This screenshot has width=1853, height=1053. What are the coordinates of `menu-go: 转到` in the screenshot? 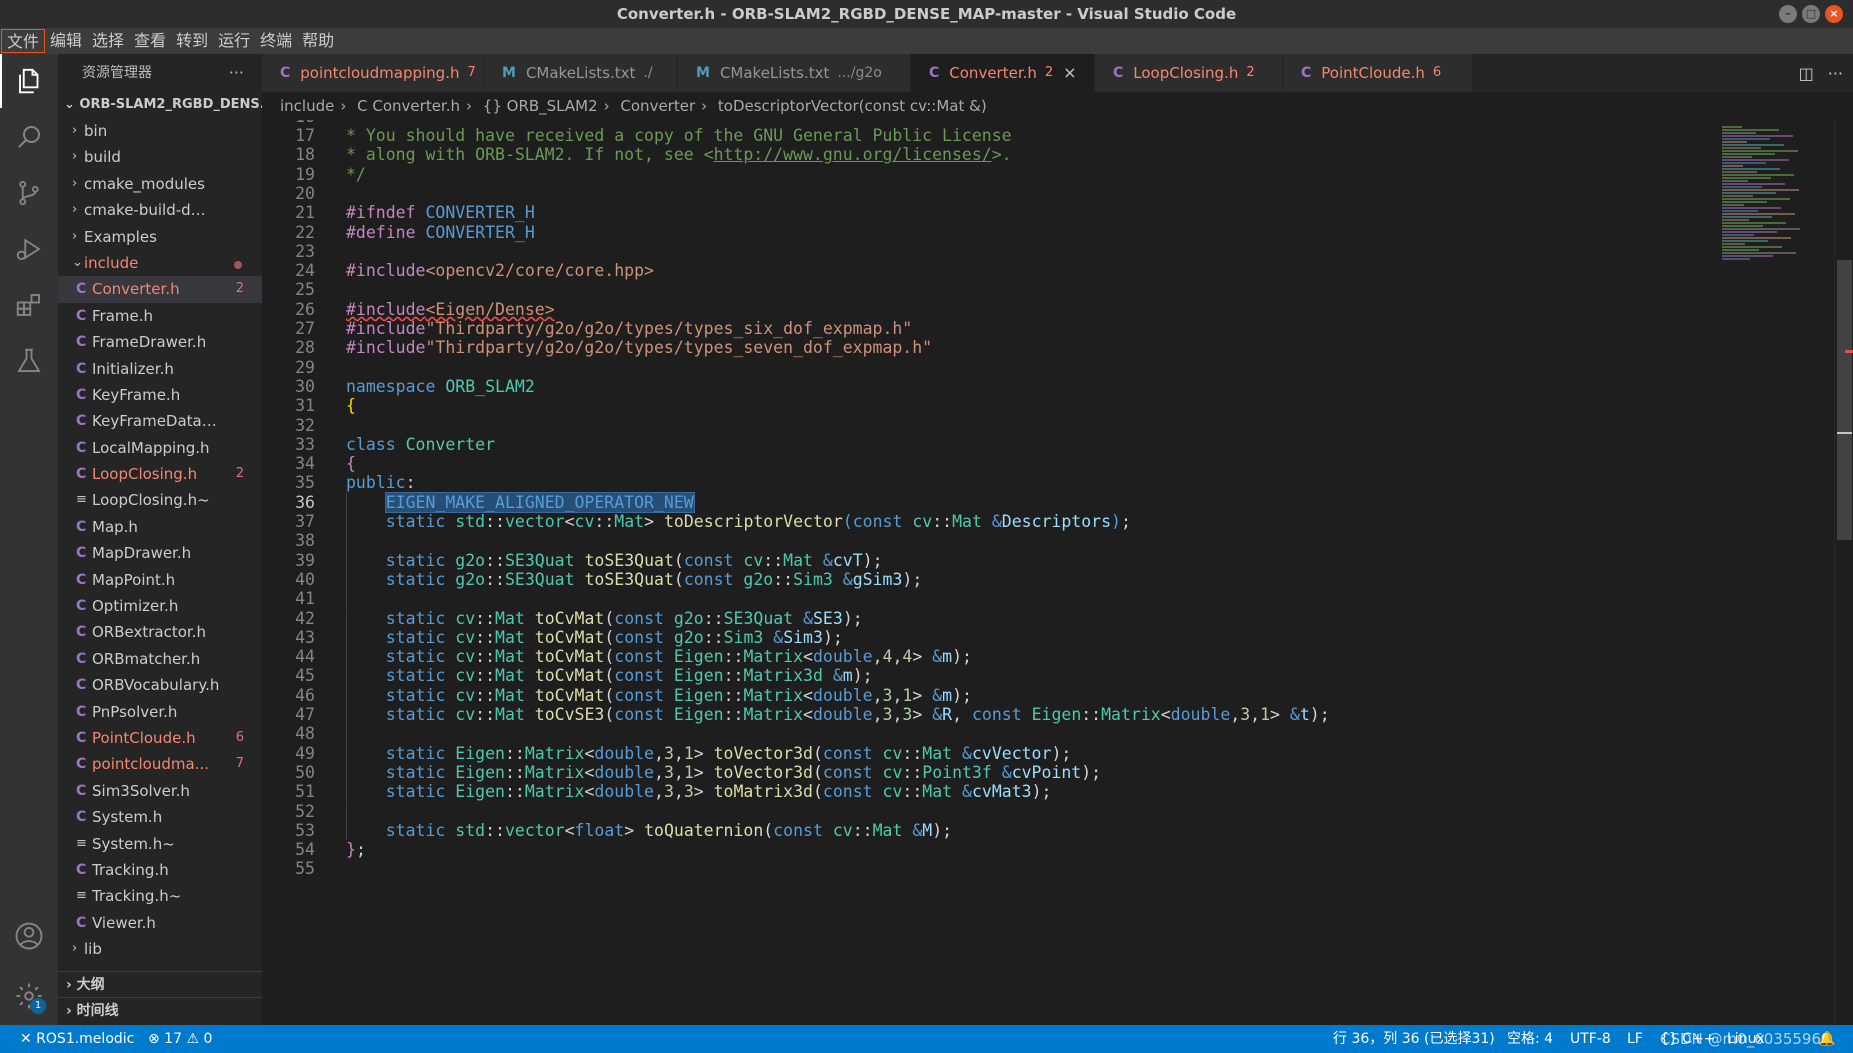 It's located at (192, 41).